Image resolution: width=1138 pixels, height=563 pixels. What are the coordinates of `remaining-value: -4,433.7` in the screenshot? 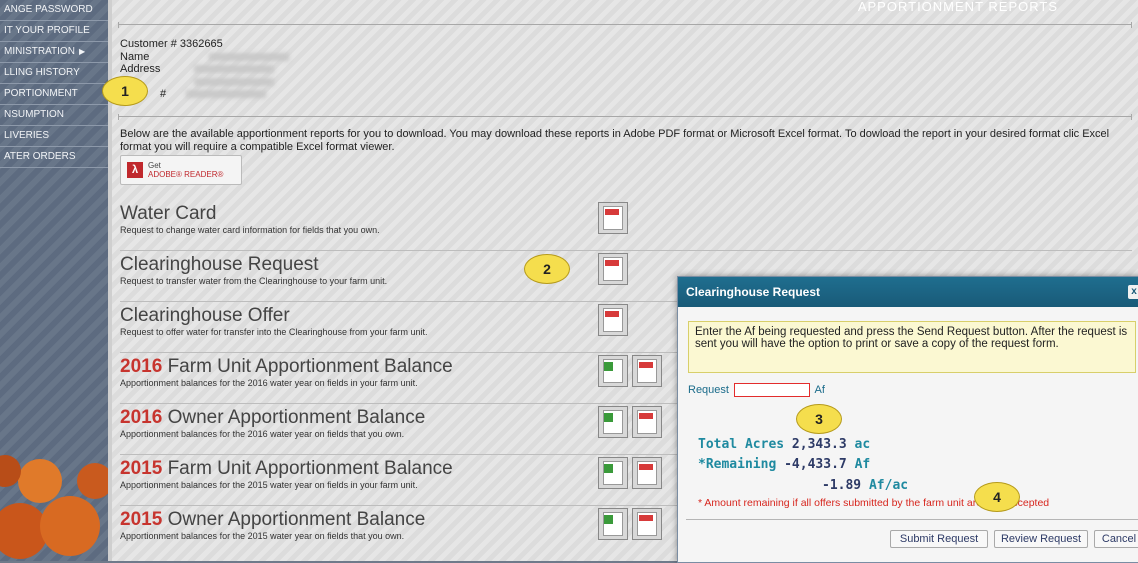 It's located at (815, 464).